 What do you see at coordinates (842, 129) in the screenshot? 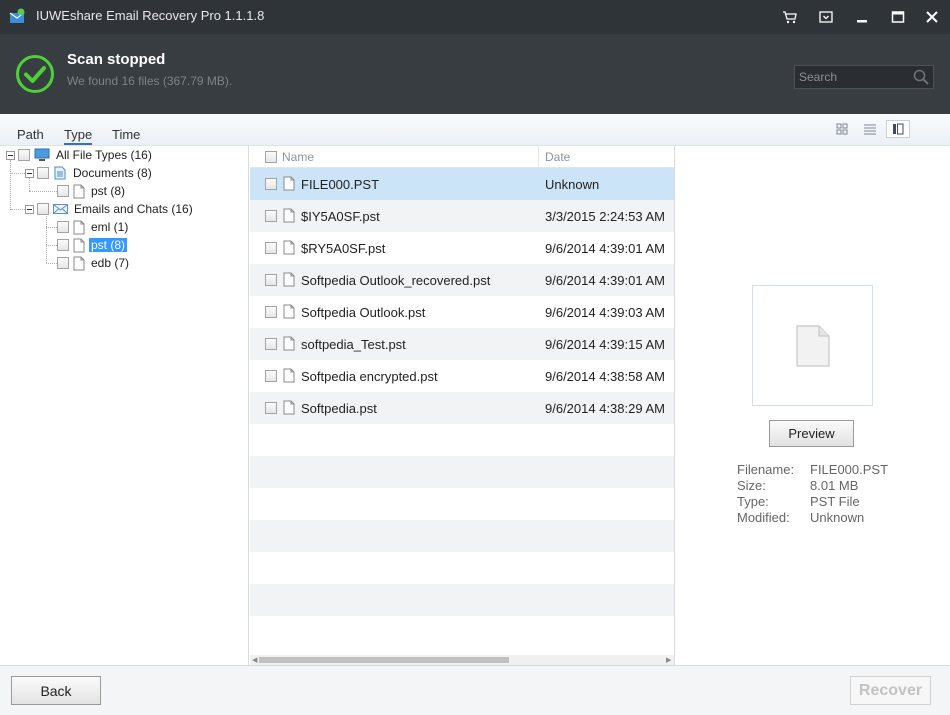
I see `grid-view-icon` at bounding box center [842, 129].